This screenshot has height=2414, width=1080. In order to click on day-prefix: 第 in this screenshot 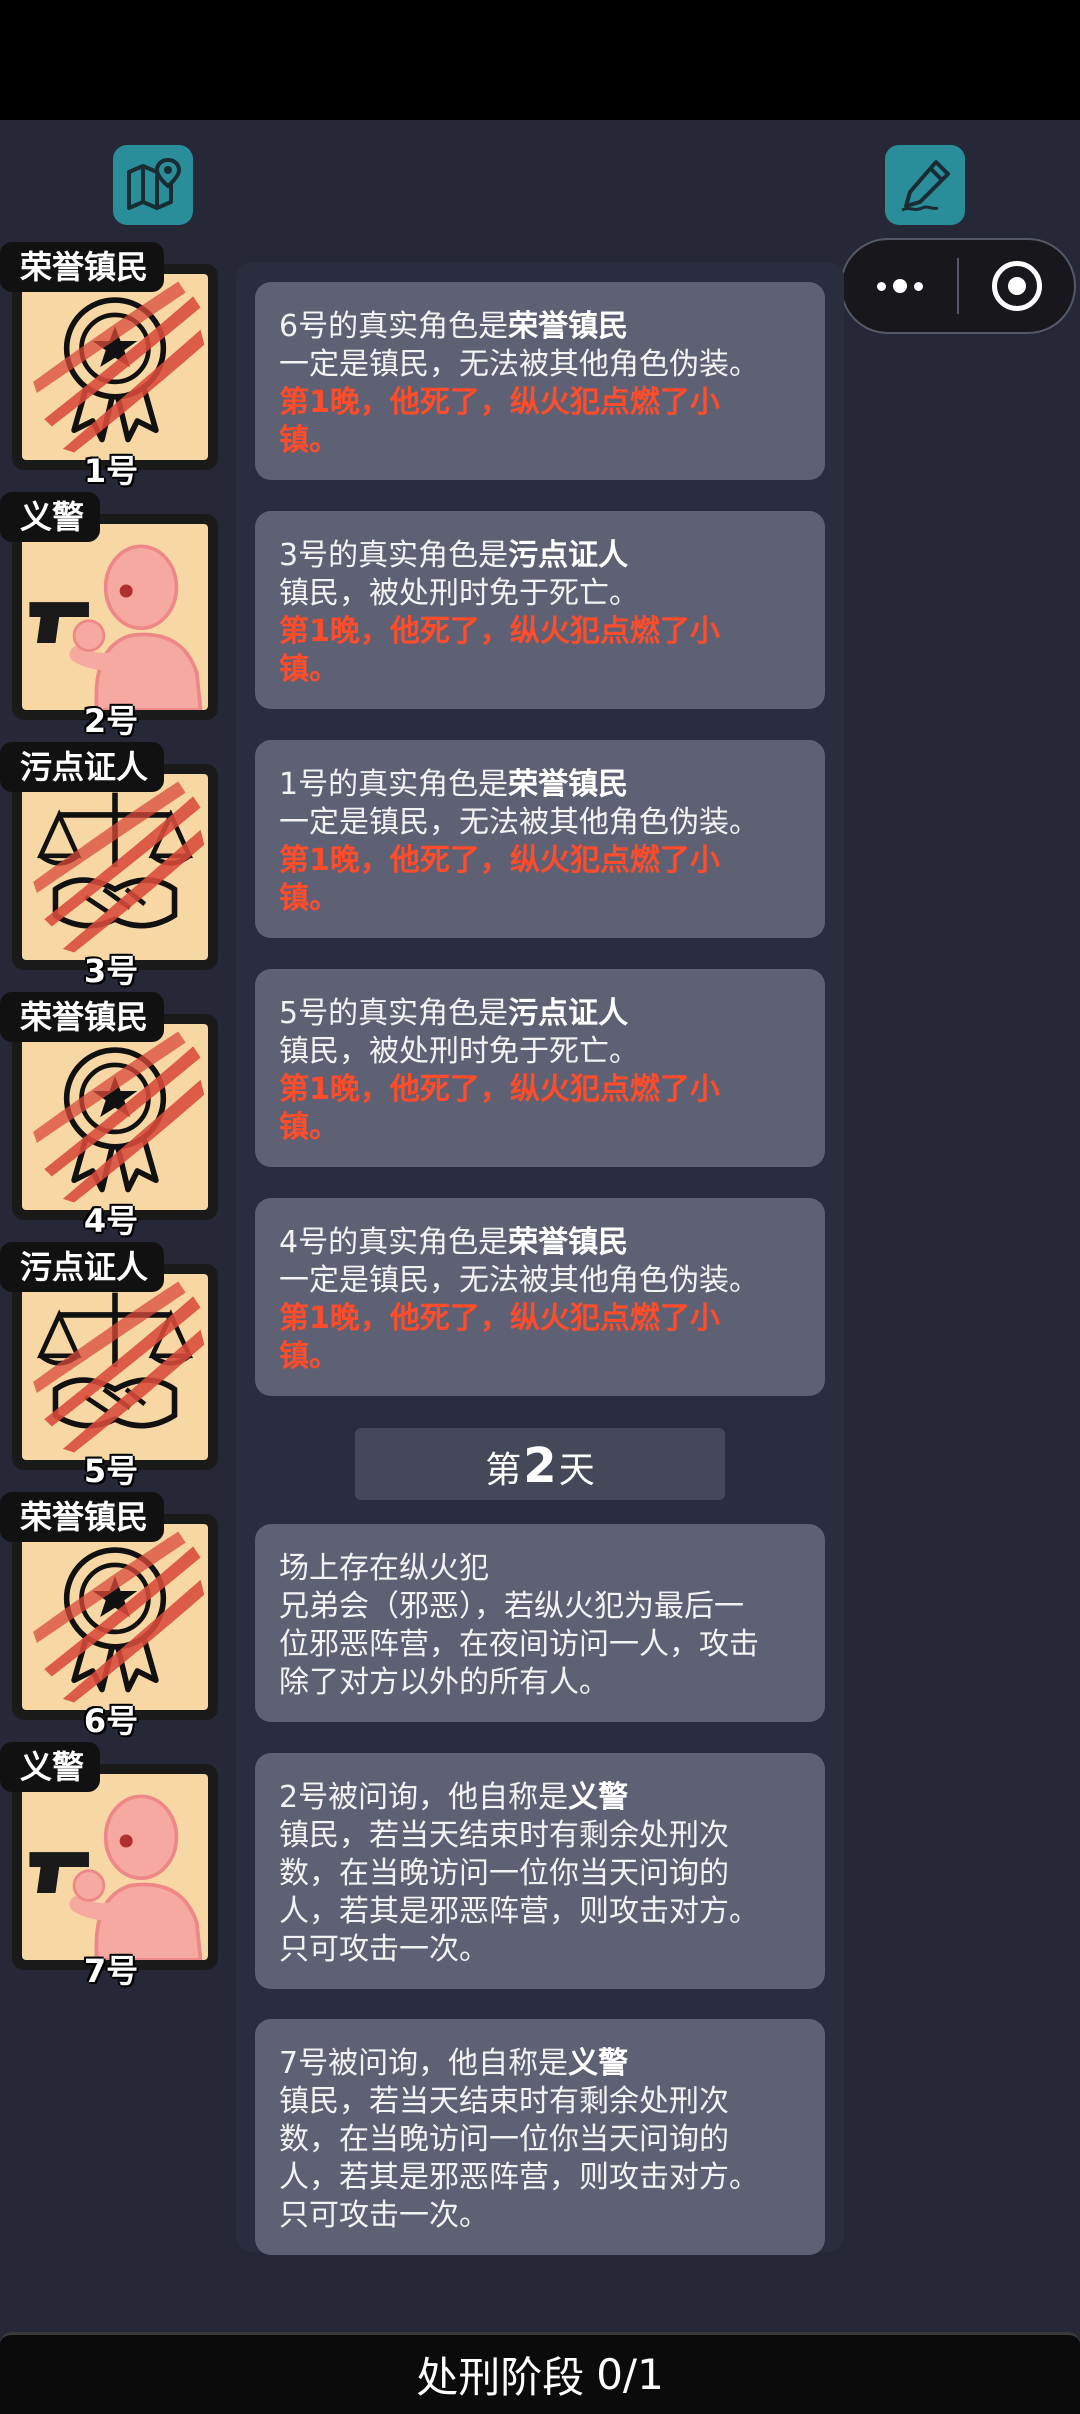, I will do `click(503, 1470)`.